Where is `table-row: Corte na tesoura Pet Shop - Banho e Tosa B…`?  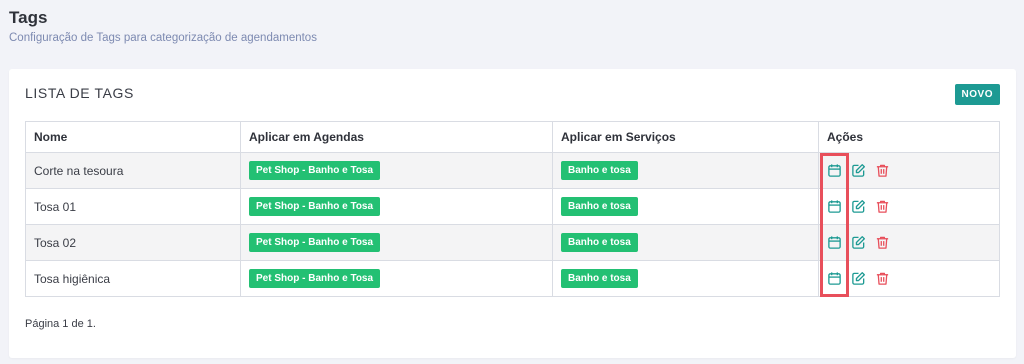 table-row: Corte na tesoura Pet Shop - Banho e Tosa B… is located at coordinates (512, 170).